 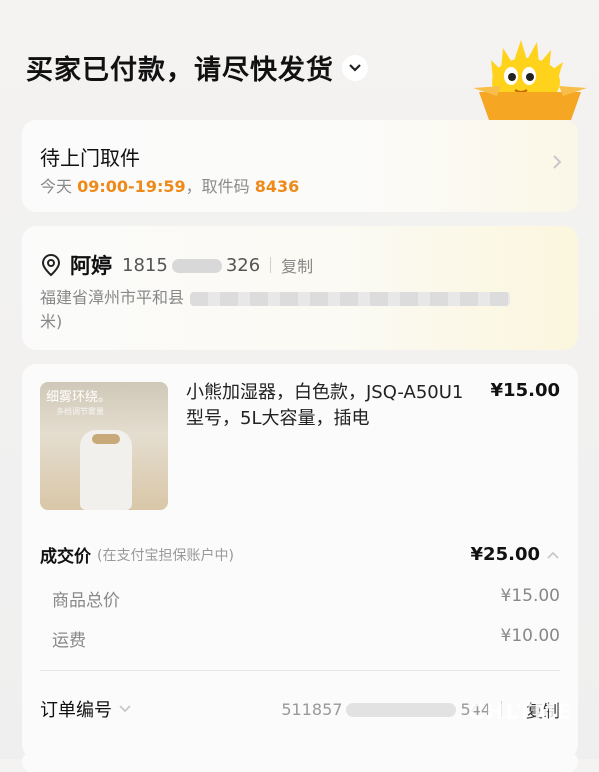 I want to click on phone-prefix: 1815, so click(x=145, y=265).